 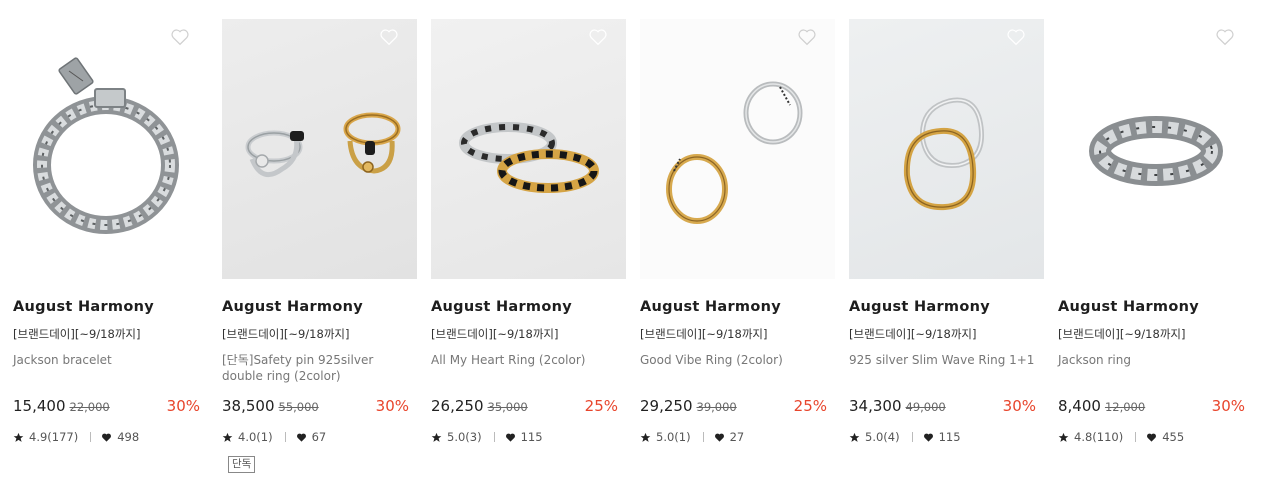 I want to click on like-count: 27, so click(x=737, y=437).